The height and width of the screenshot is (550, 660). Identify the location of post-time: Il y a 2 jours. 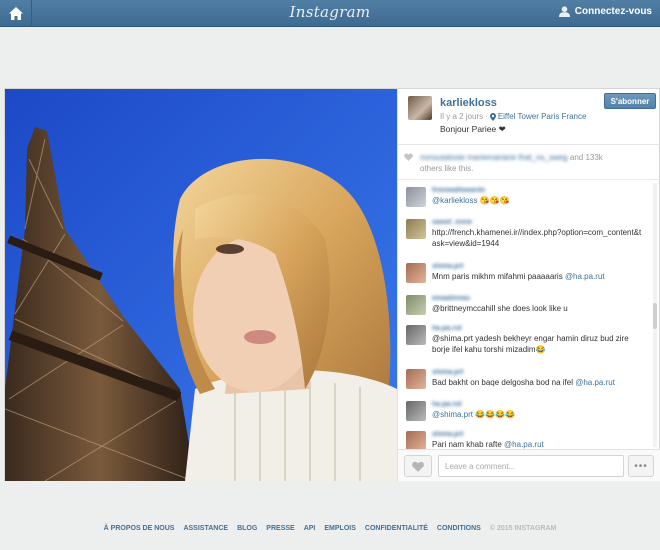
(461, 116).